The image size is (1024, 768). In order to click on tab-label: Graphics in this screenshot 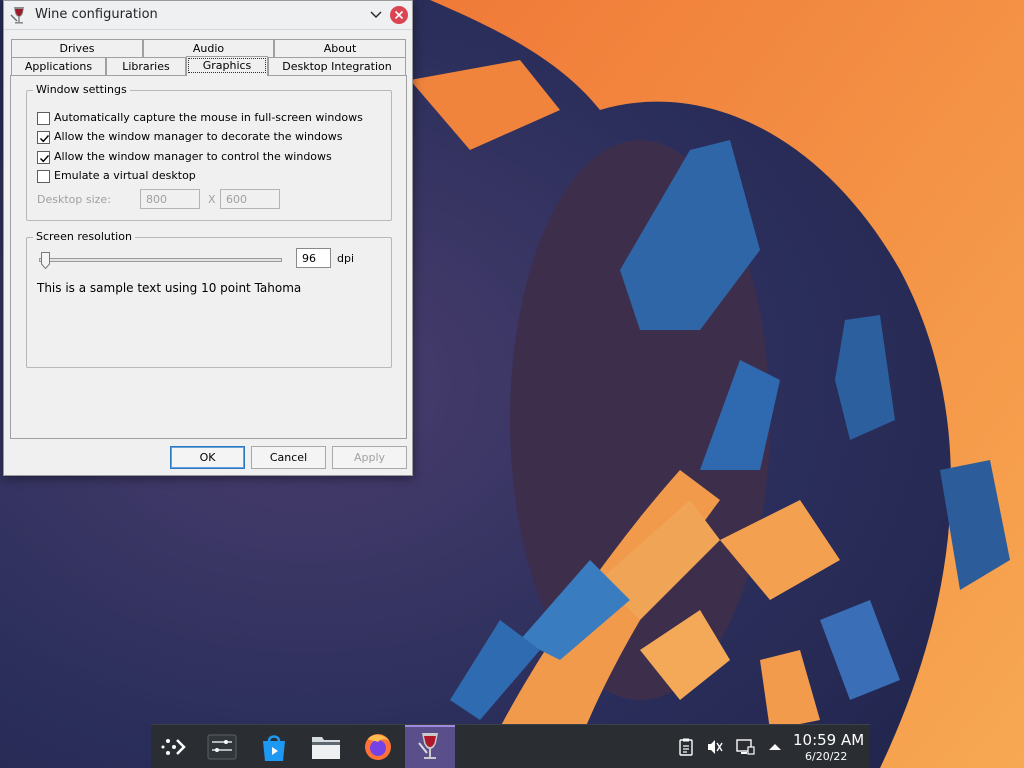, I will do `click(227, 65)`.